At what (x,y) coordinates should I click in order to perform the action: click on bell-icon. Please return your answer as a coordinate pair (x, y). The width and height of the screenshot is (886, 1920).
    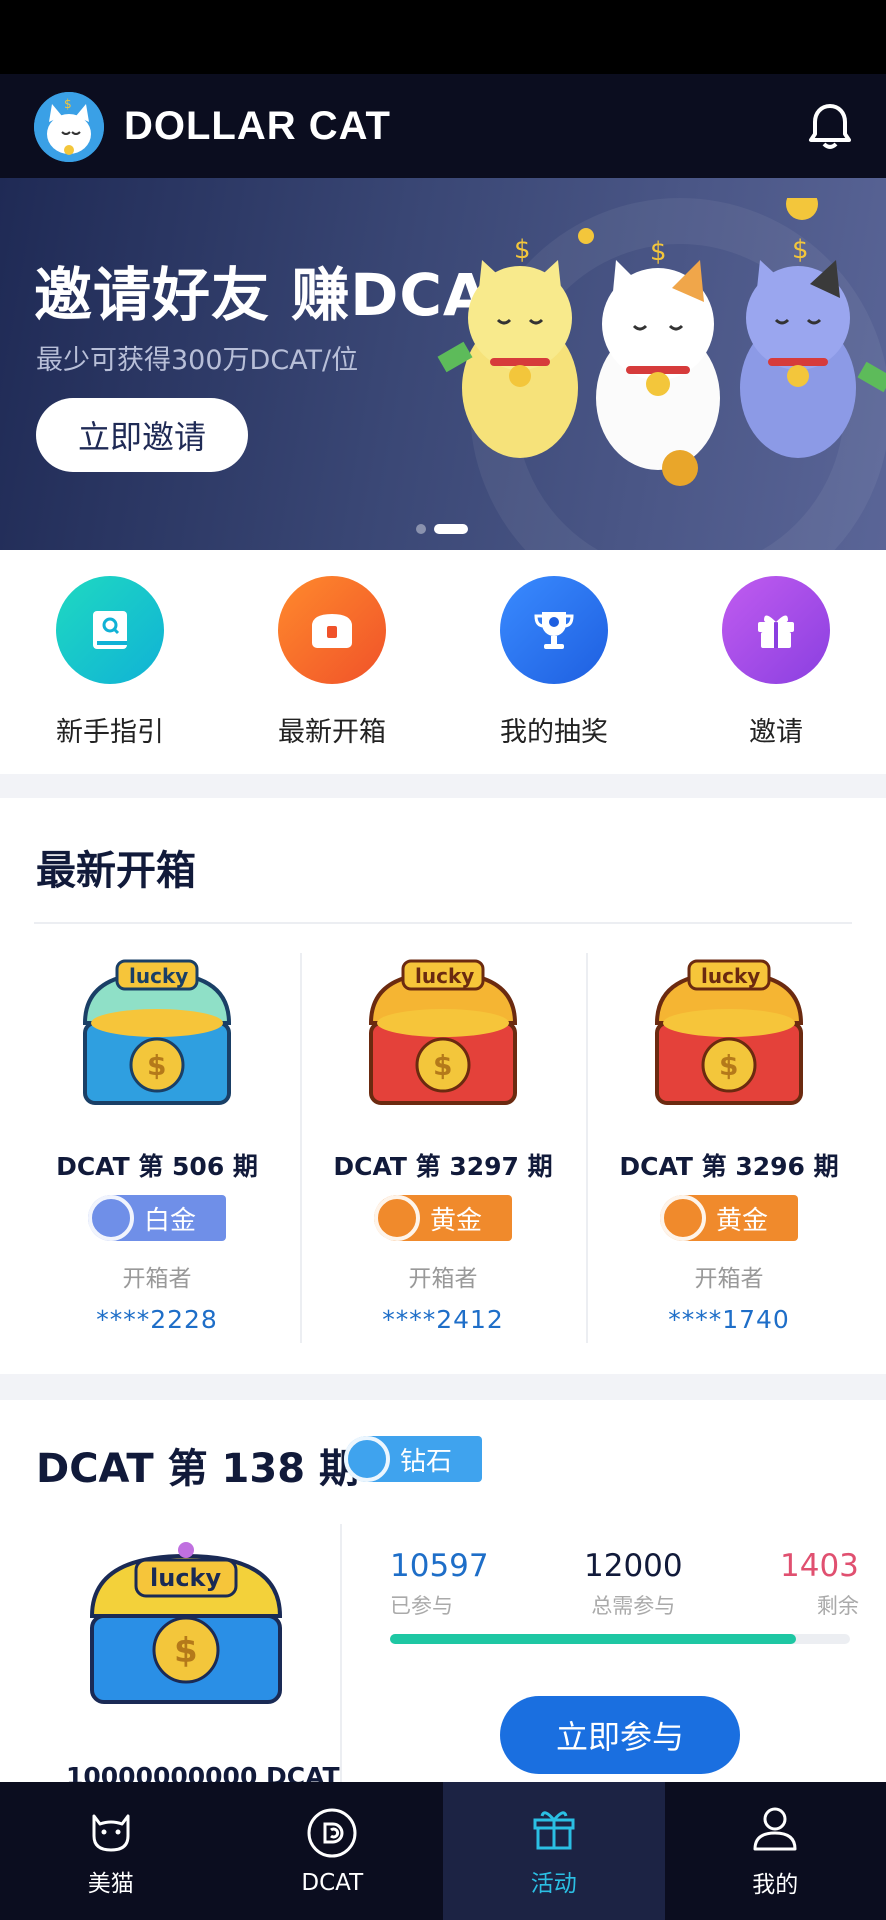
    Looking at the image, I should click on (830, 126).